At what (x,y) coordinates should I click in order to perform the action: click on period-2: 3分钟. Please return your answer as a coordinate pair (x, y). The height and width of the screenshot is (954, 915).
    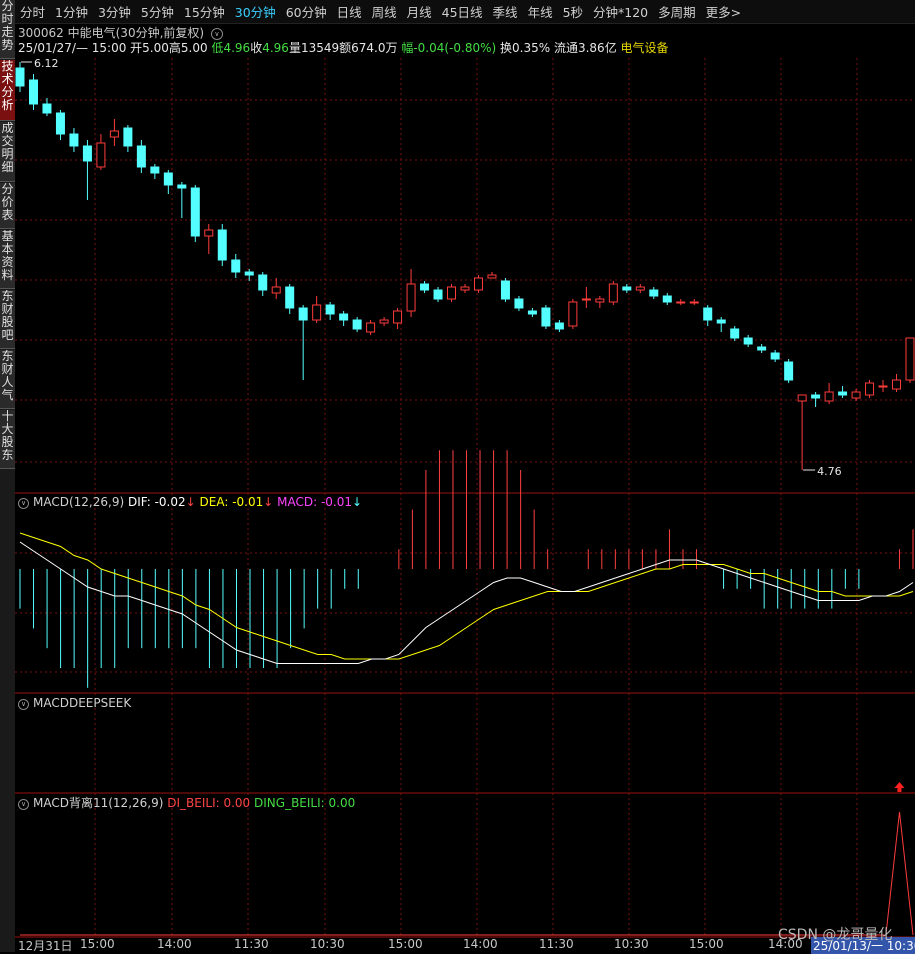
    Looking at the image, I should click on (114, 11).